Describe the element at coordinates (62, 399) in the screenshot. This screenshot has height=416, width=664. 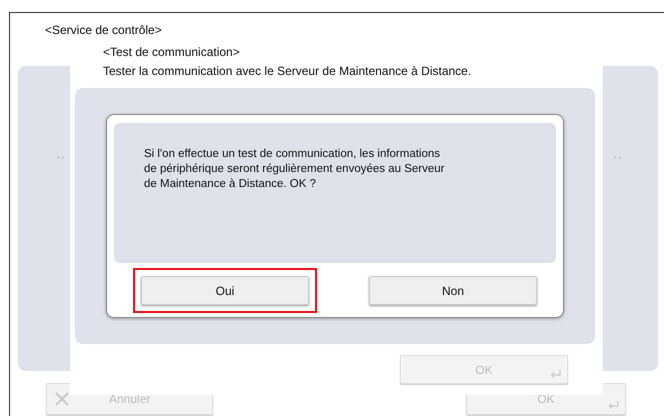
I see `close-icon` at that location.